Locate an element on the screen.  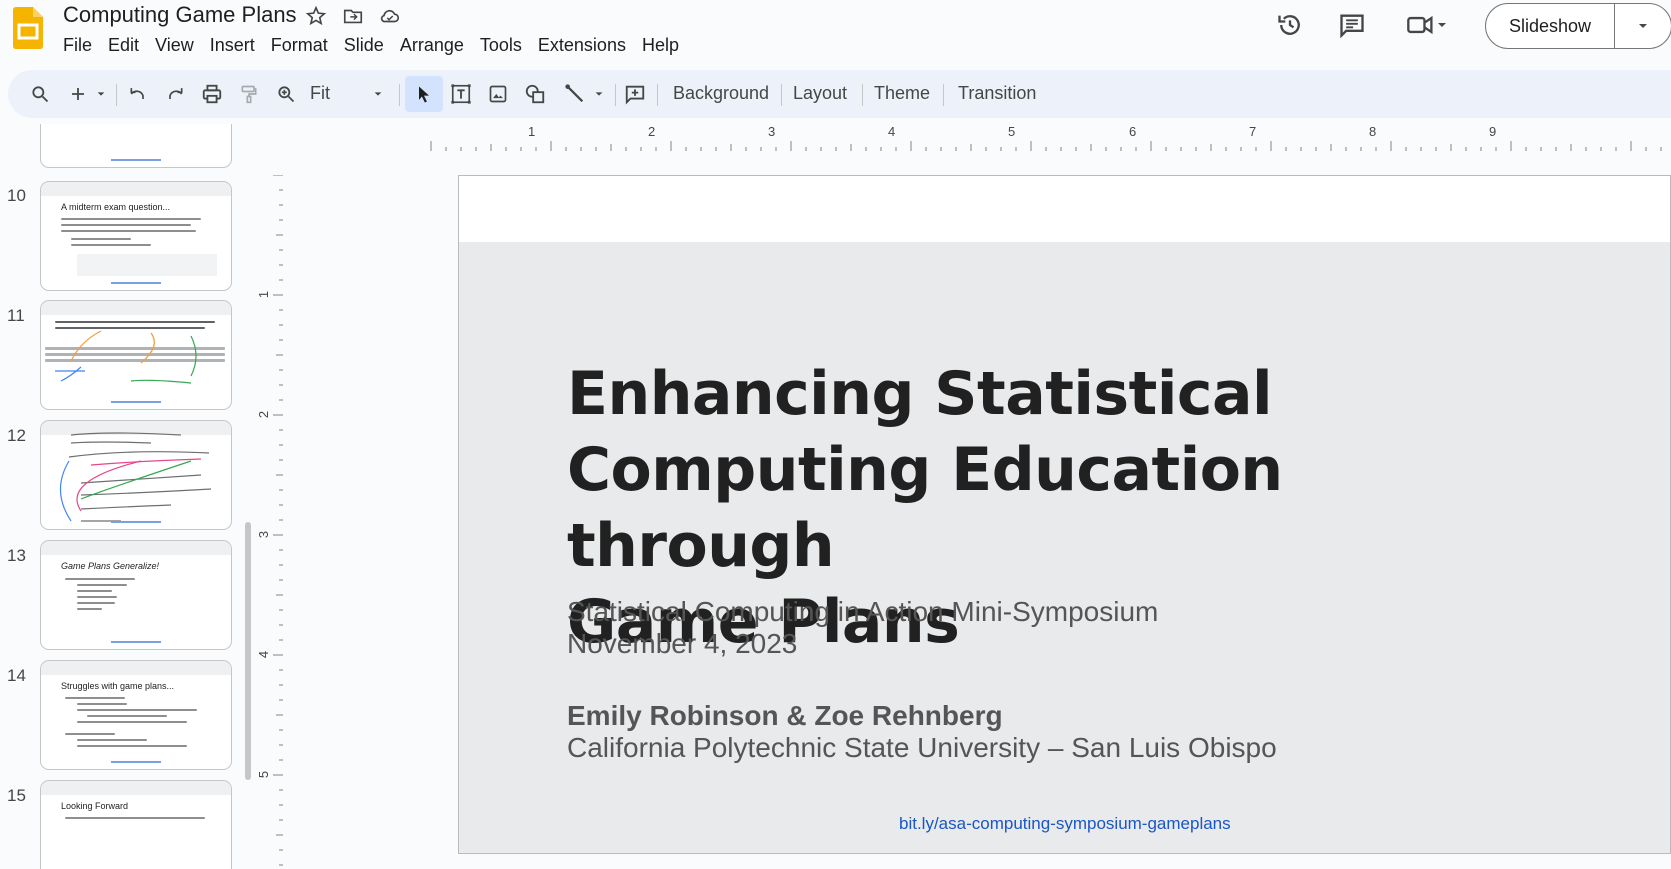
move-to-folder-icon is located at coordinates (353, 16).